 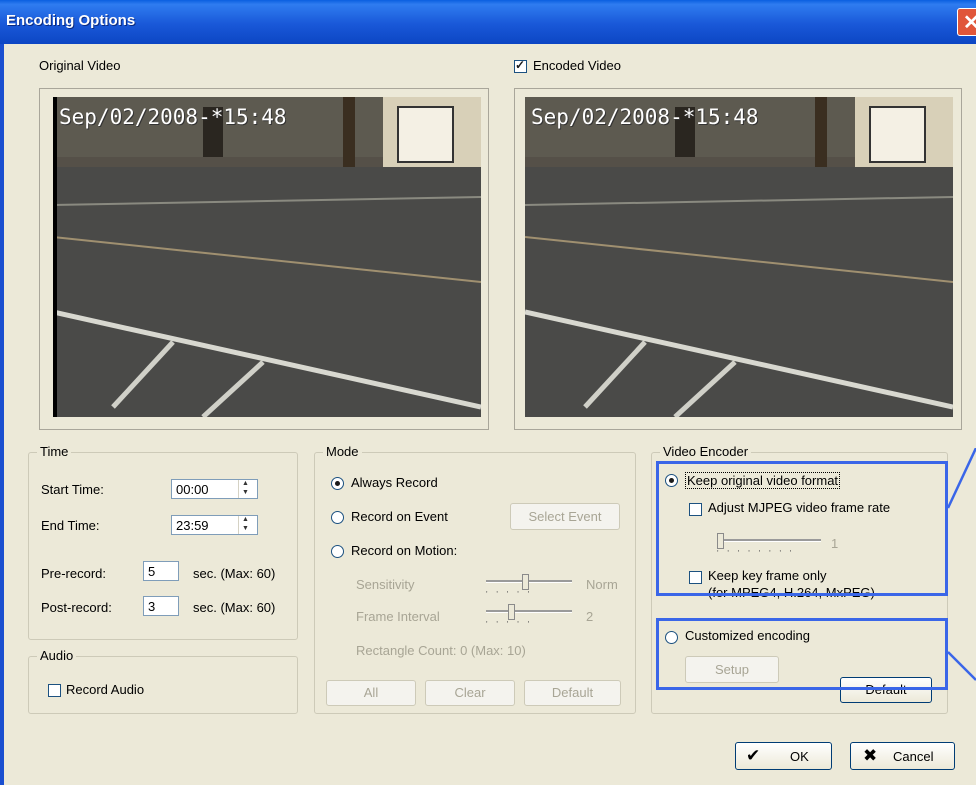 What do you see at coordinates (371, 693) in the screenshot?
I see `all-button: All` at bounding box center [371, 693].